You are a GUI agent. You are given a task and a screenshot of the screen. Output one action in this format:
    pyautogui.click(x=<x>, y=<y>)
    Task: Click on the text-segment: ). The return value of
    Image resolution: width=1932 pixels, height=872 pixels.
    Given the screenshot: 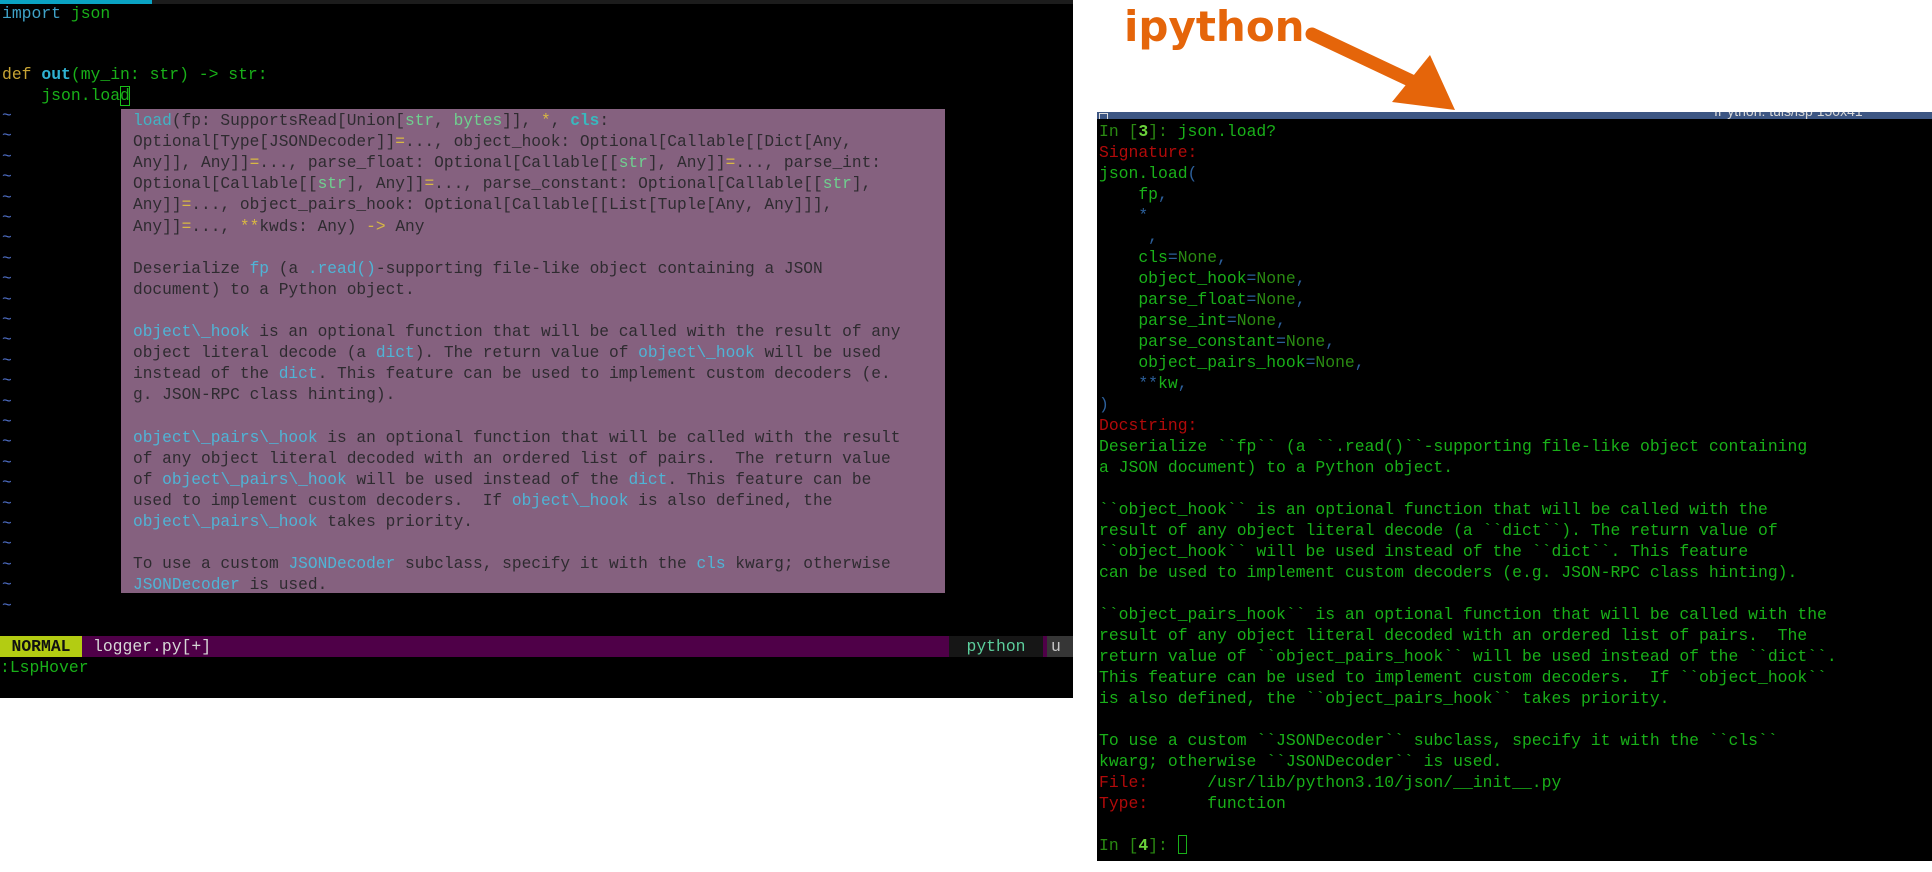 What is the action you would take?
    pyautogui.click(x=526, y=353)
    